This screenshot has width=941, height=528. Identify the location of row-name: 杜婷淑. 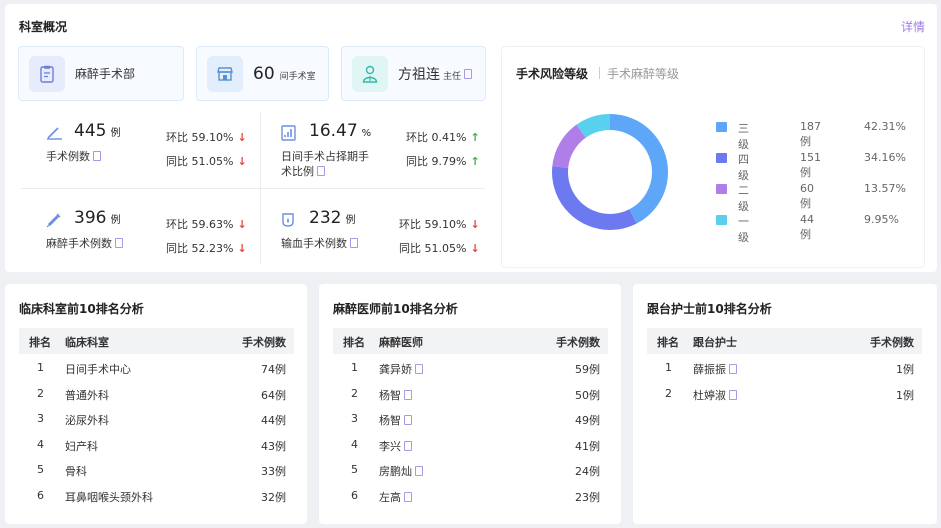
(715, 395).